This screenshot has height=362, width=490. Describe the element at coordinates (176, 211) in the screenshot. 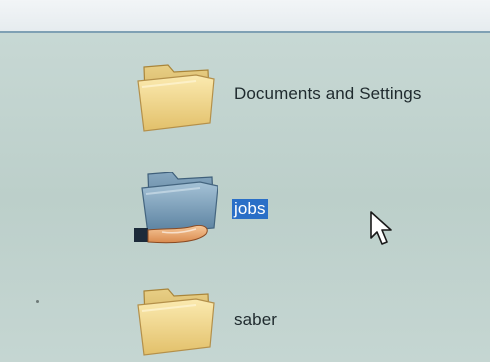

I see `shared-folder-icon` at that location.